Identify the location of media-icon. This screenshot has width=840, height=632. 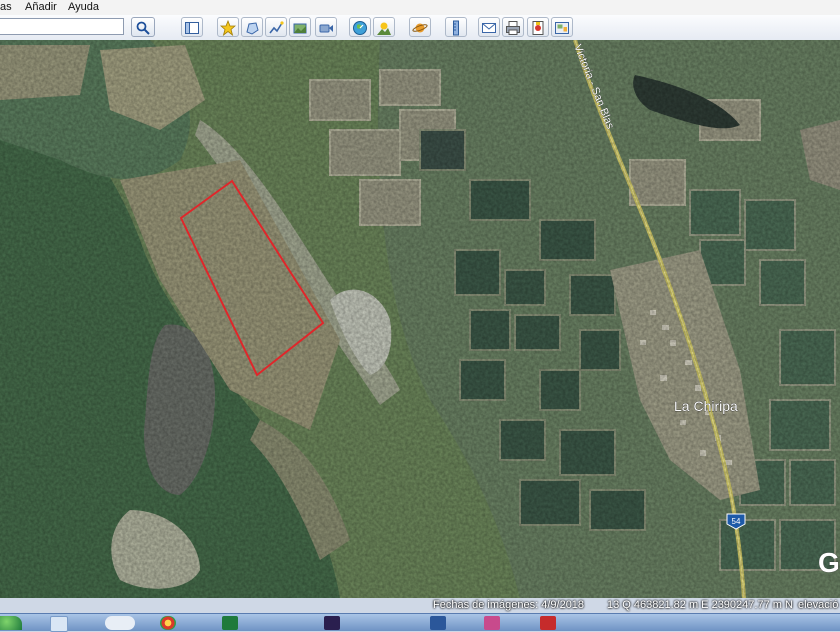
(492, 623).